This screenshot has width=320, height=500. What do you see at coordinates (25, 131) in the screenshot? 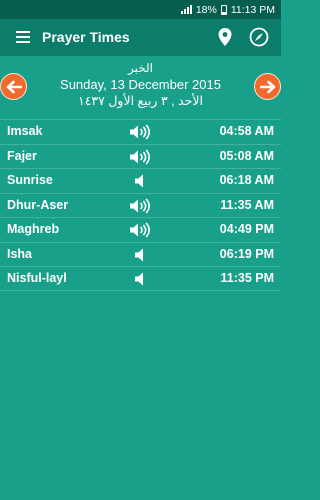
I see `prayer-name: Imsak` at bounding box center [25, 131].